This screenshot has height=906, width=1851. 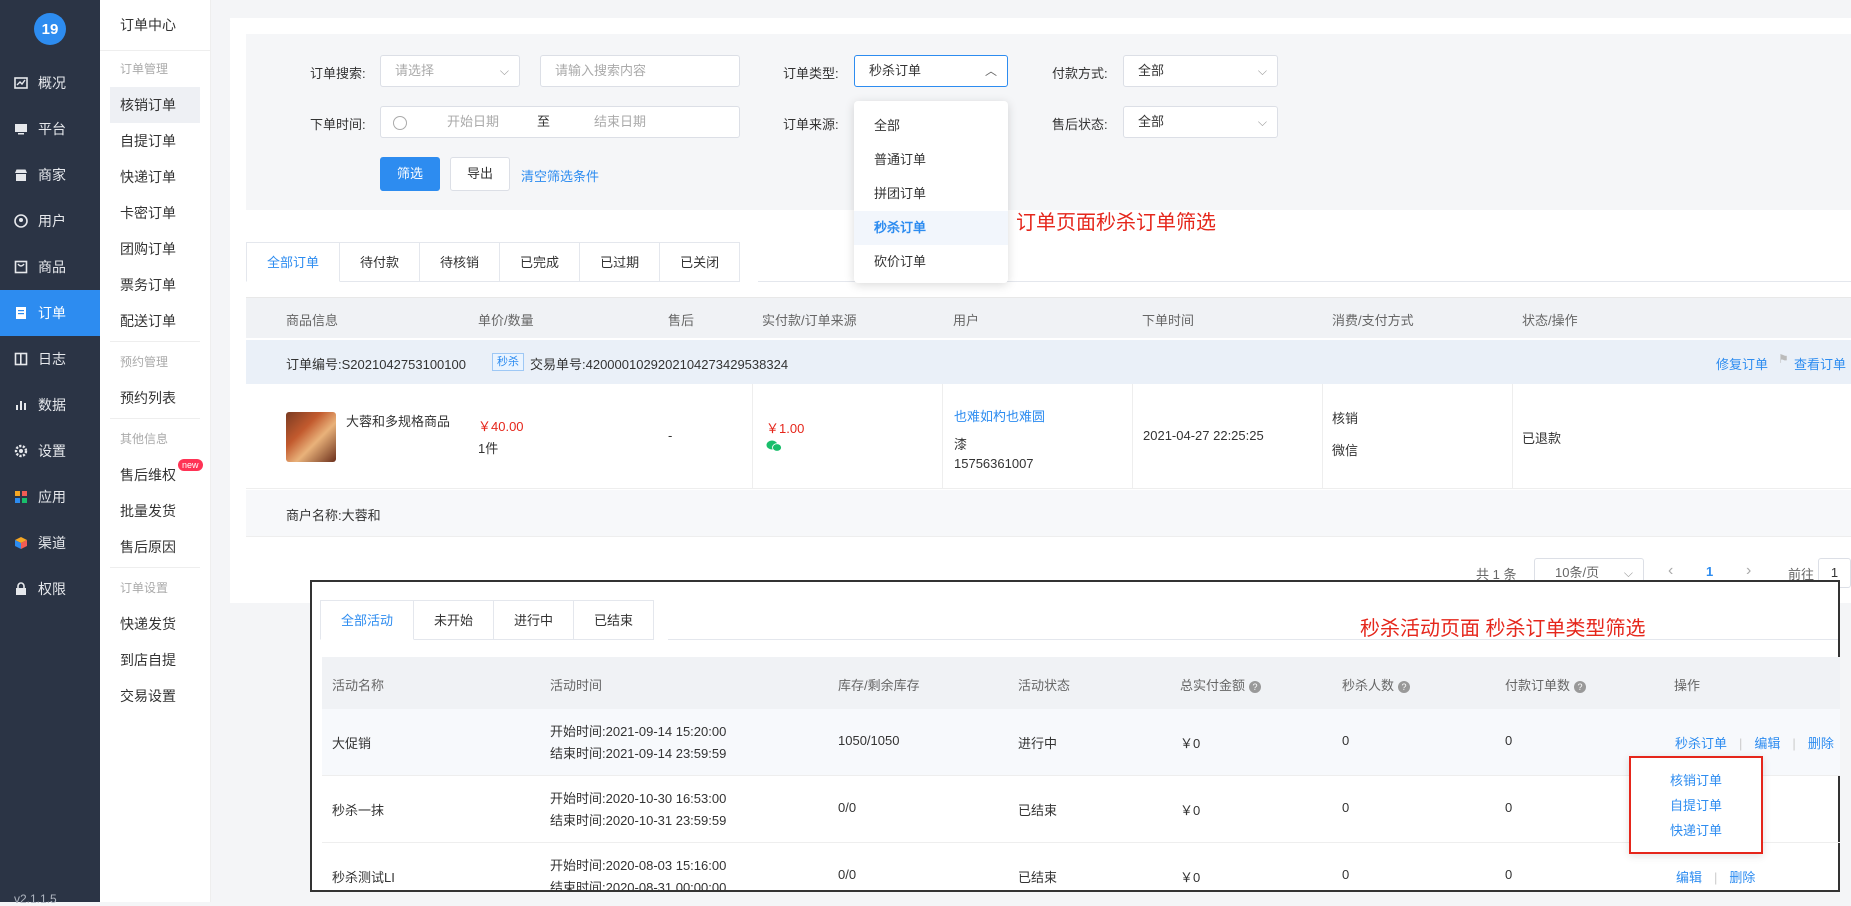 I want to click on dropdown-option-normal: 普通订单, so click(x=931, y=160).